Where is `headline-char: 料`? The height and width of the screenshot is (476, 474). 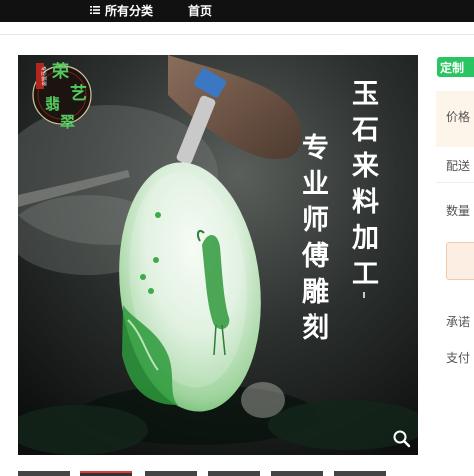 headline-char: 料 is located at coordinates (365, 202).